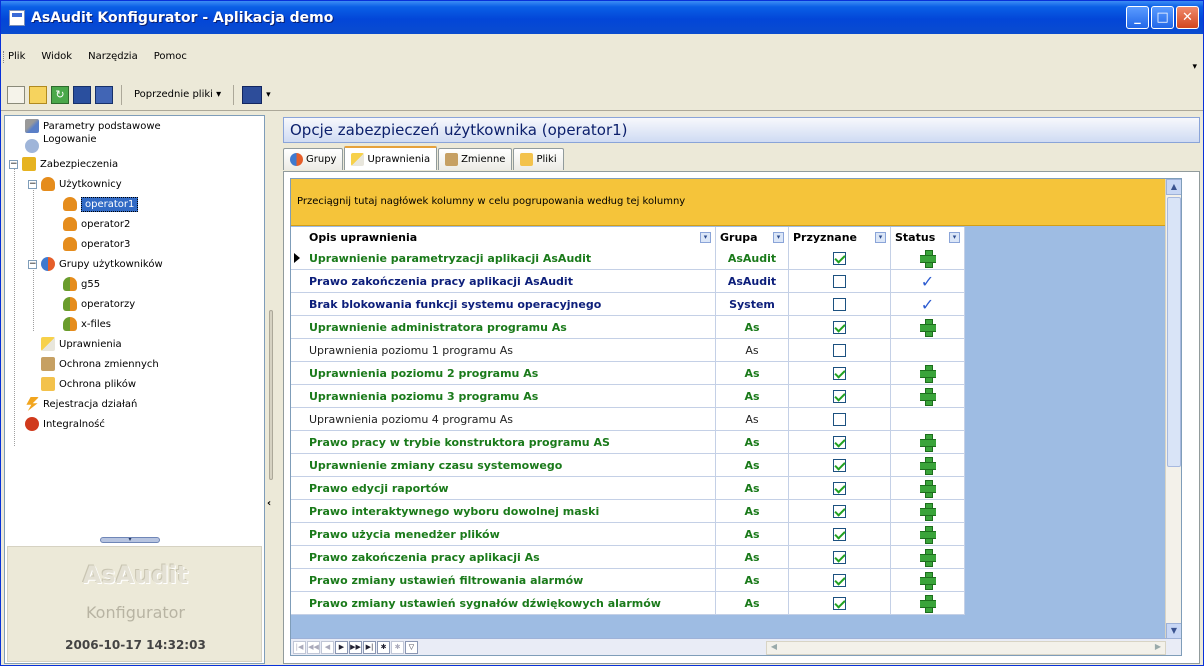  Describe the element at coordinates (383, 647) in the screenshot. I see `insert-record-icon: ✱` at that location.